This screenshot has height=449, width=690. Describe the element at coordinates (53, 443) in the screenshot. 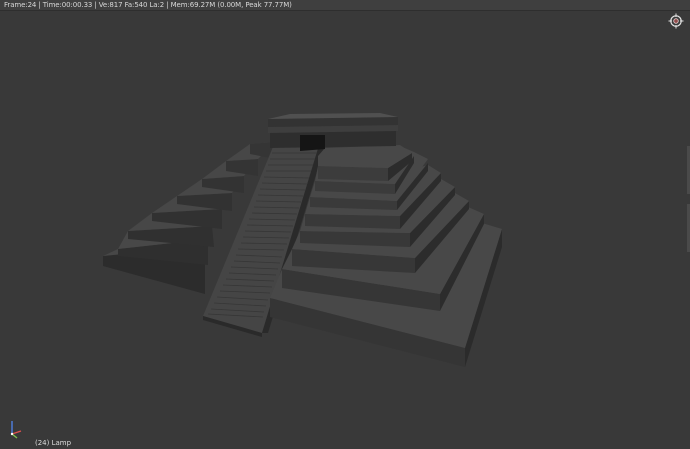

I see `active-object-label: (24) Lamp` at that location.